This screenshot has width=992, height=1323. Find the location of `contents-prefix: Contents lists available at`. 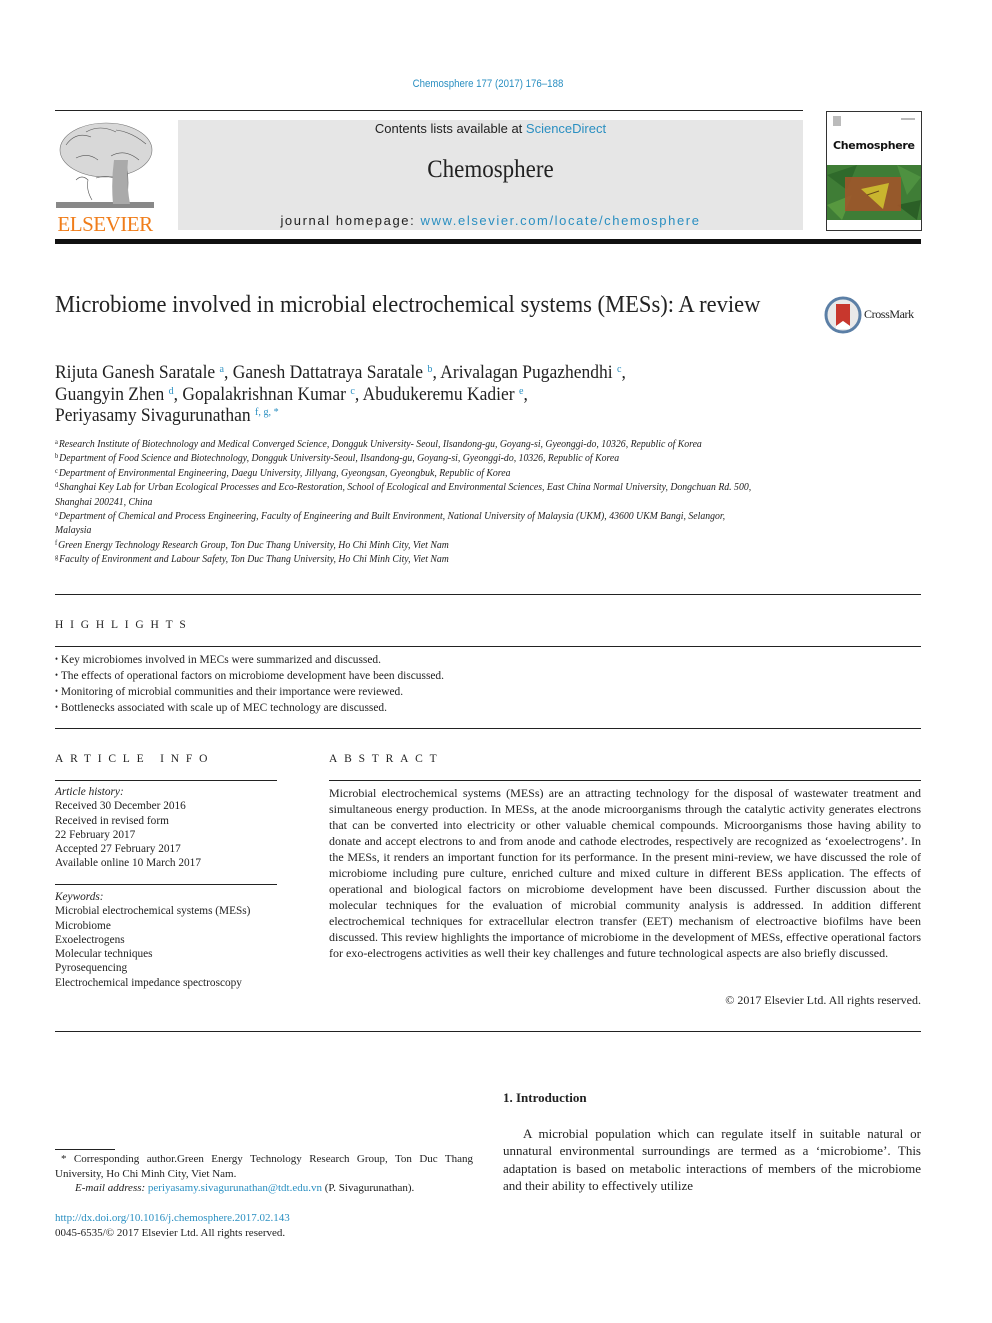

contents-prefix: Contents lists available at is located at coordinates (450, 128).